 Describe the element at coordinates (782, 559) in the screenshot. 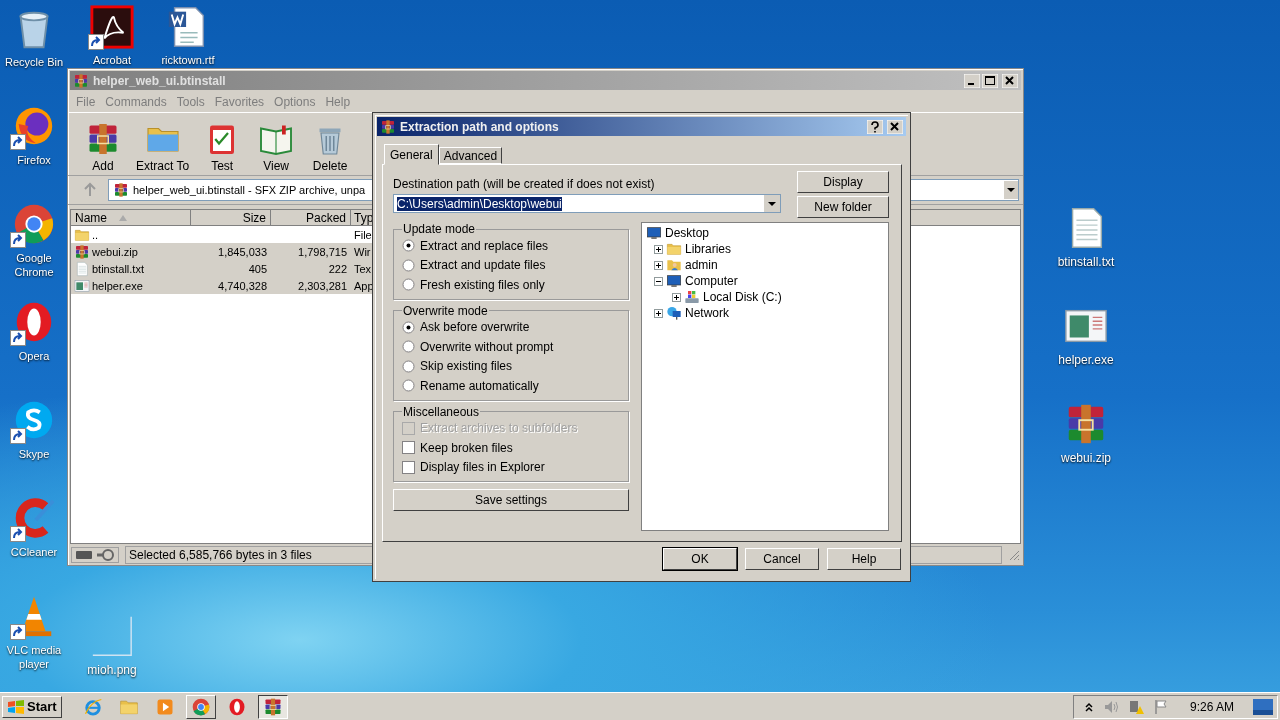

I see `dialog-button: Cancel` at that location.